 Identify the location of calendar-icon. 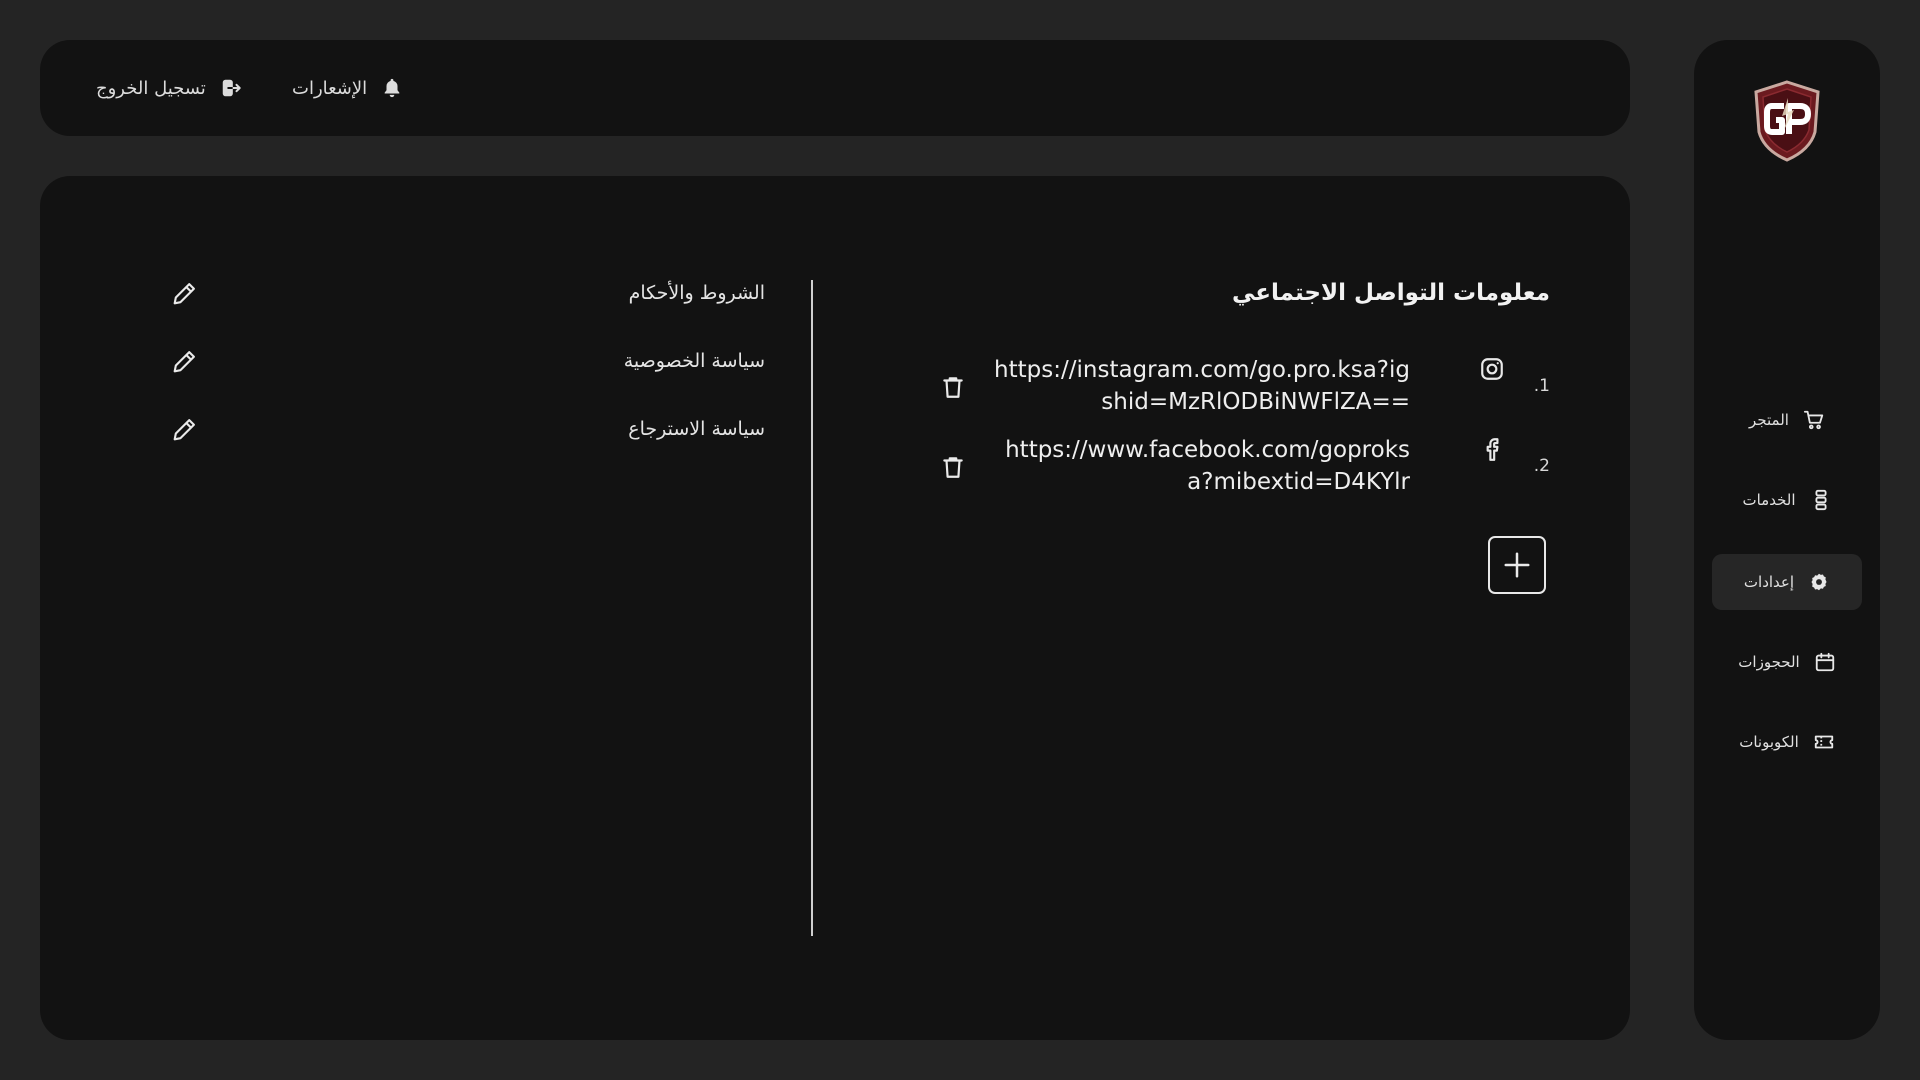
(1825, 662).